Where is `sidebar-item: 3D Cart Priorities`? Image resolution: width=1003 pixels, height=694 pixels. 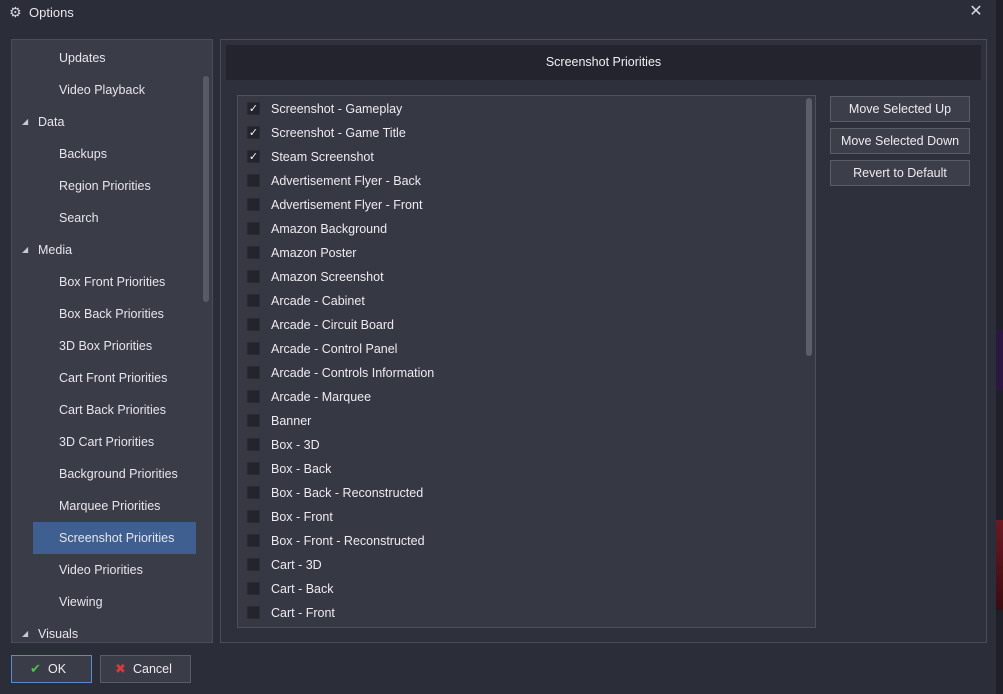 sidebar-item: 3D Cart Priorities is located at coordinates (104, 442).